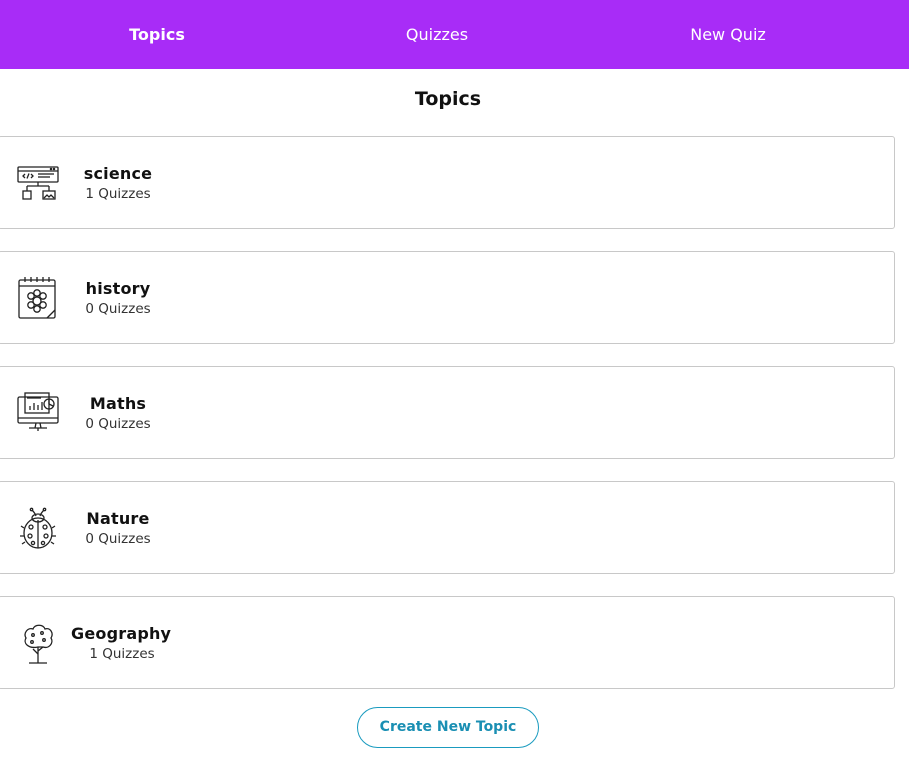  I want to click on create-new-topic-button: Create New Topic, so click(448, 727).